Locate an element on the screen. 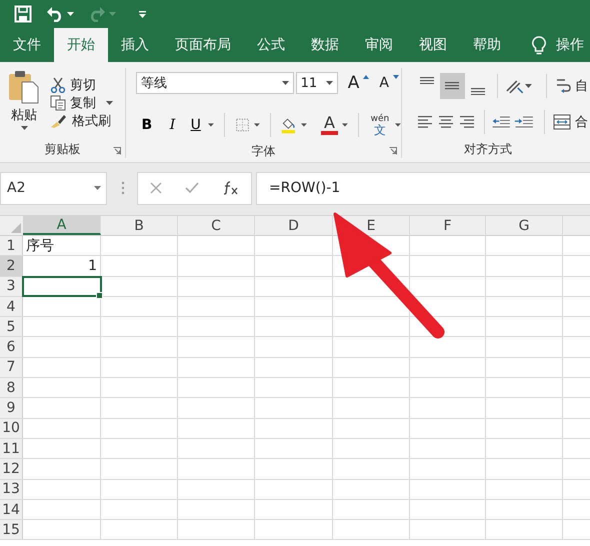 The image size is (590, 546). row-header: 14 is located at coordinates (11, 510).